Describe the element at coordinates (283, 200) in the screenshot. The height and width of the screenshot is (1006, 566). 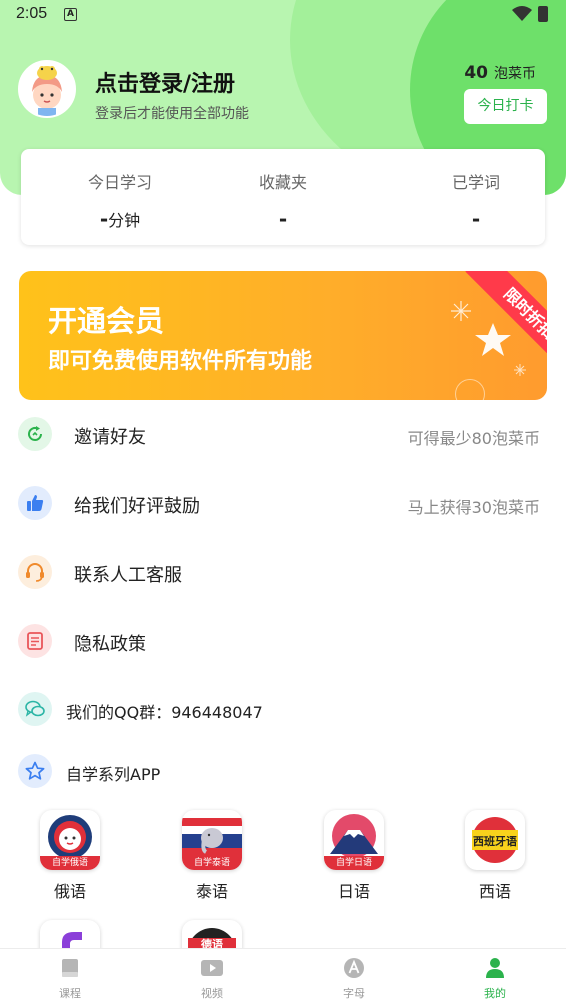
I see `stat-favorites: 收藏夹 -` at that location.